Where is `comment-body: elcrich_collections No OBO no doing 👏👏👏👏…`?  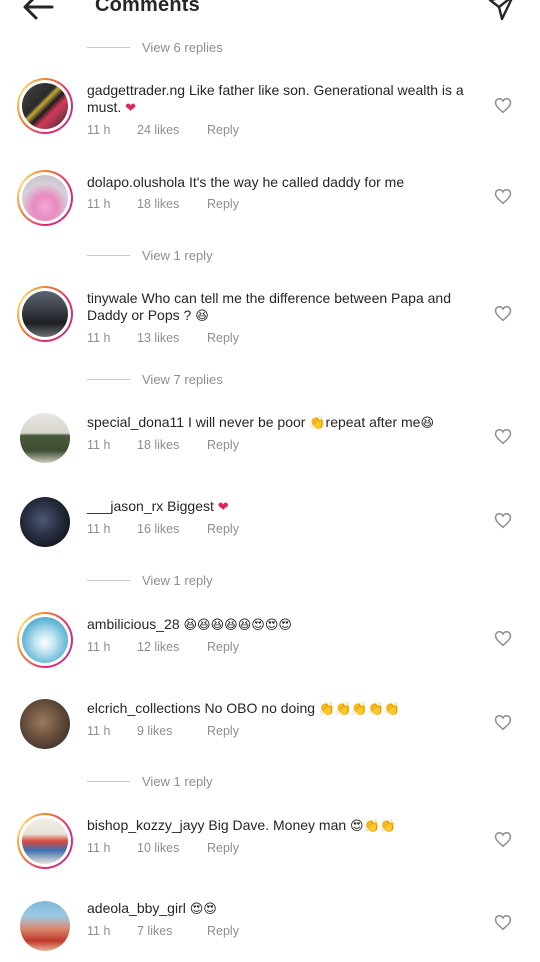 comment-body: elcrich_collections No OBO no doing 👏👏👏👏… is located at coordinates (284, 709).